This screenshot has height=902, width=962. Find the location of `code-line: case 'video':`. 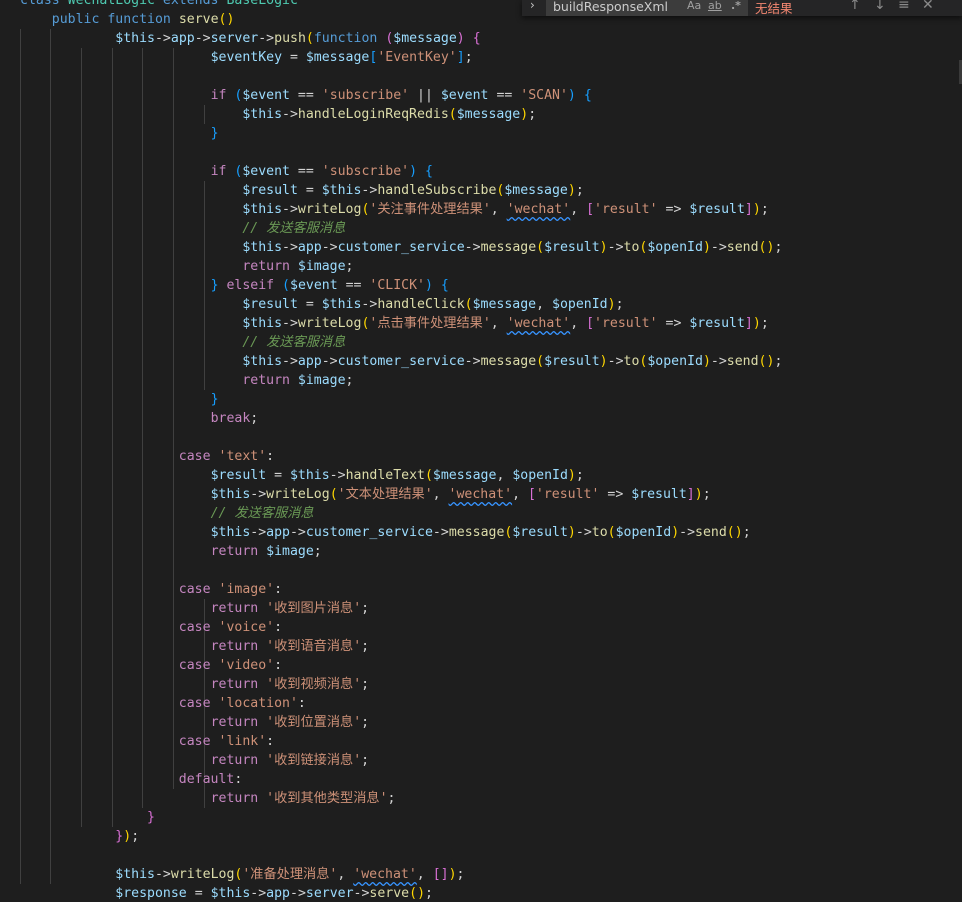

code-line: case 'video': is located at coordinates (151, 665).